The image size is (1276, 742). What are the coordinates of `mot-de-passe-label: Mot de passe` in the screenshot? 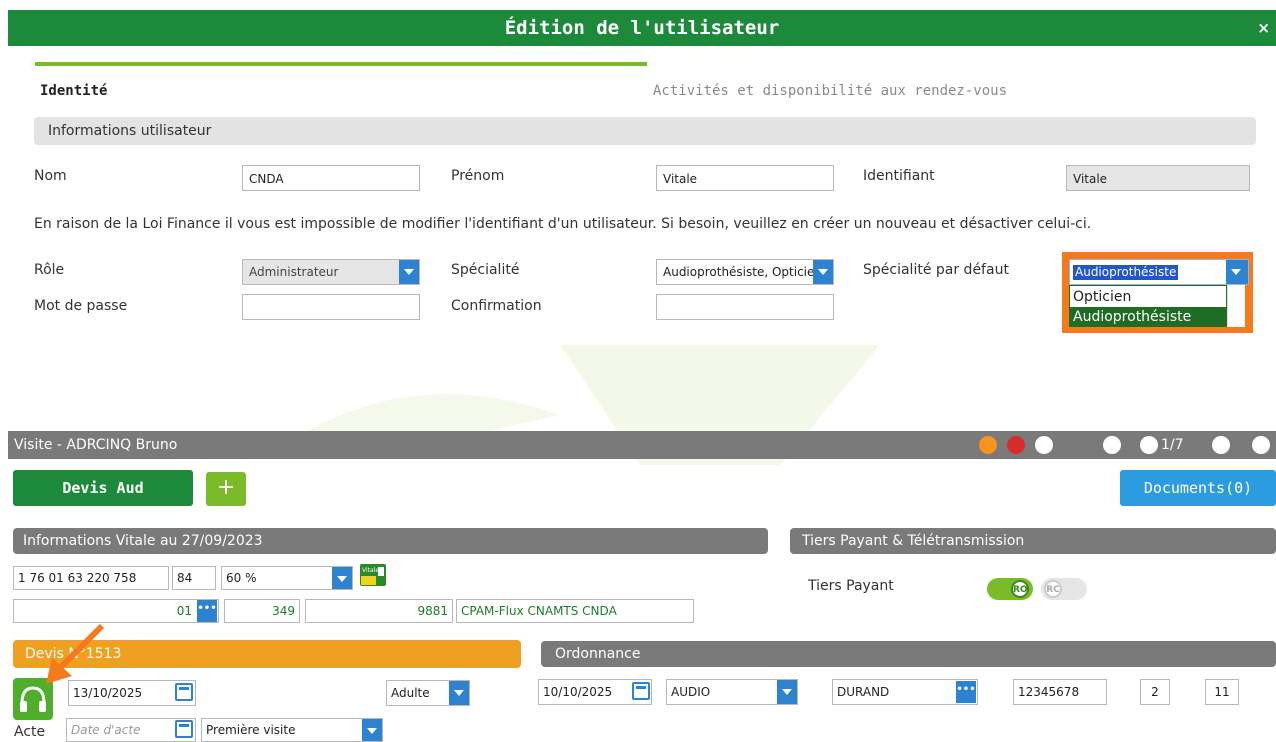 It's located at (81, 306).